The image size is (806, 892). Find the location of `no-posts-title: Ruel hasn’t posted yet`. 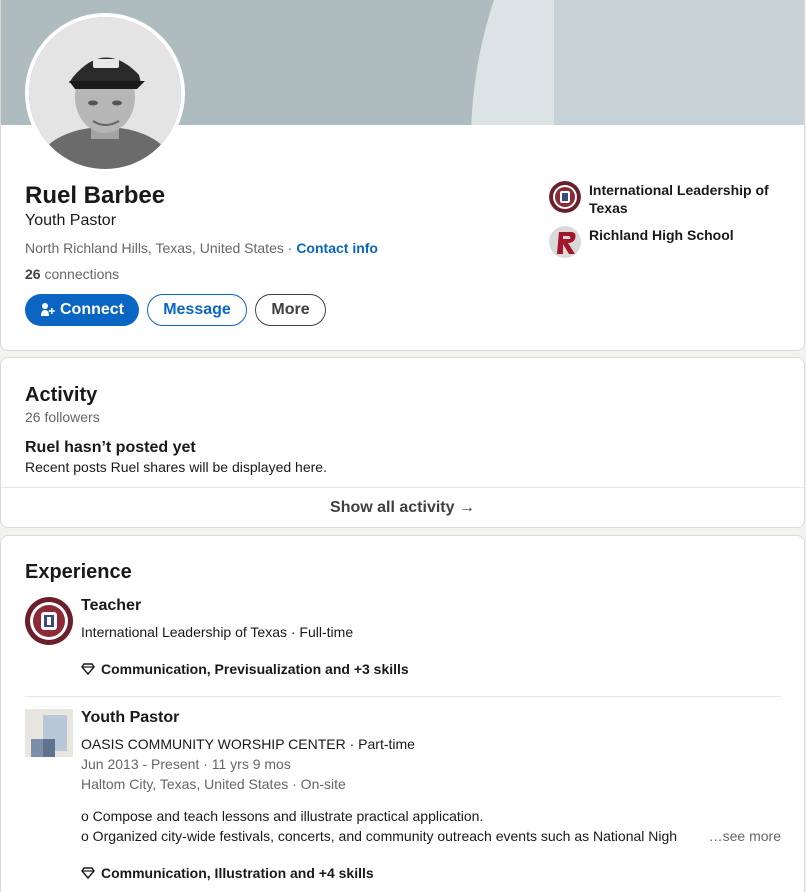

no-posts-title: Ruel hasn’t posted yet is located at coordinates (110, 447).